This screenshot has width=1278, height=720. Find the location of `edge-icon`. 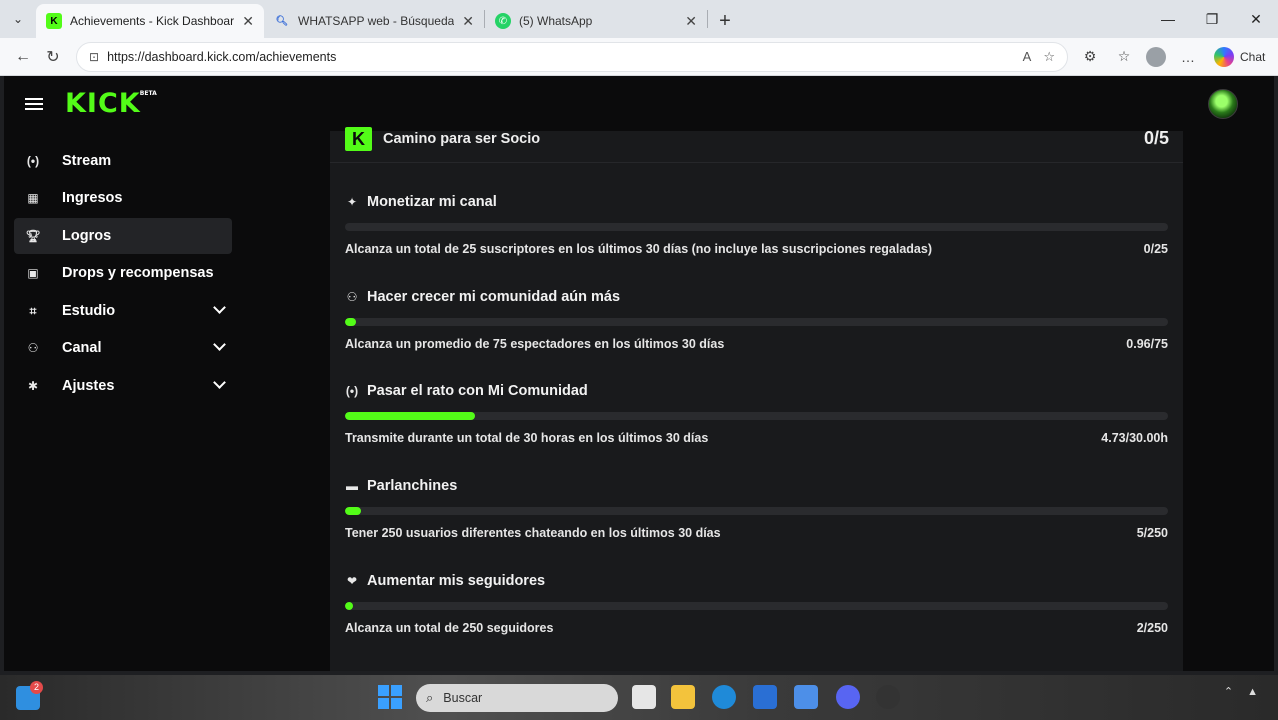

edge-icon is located at coordinates (724, 697).